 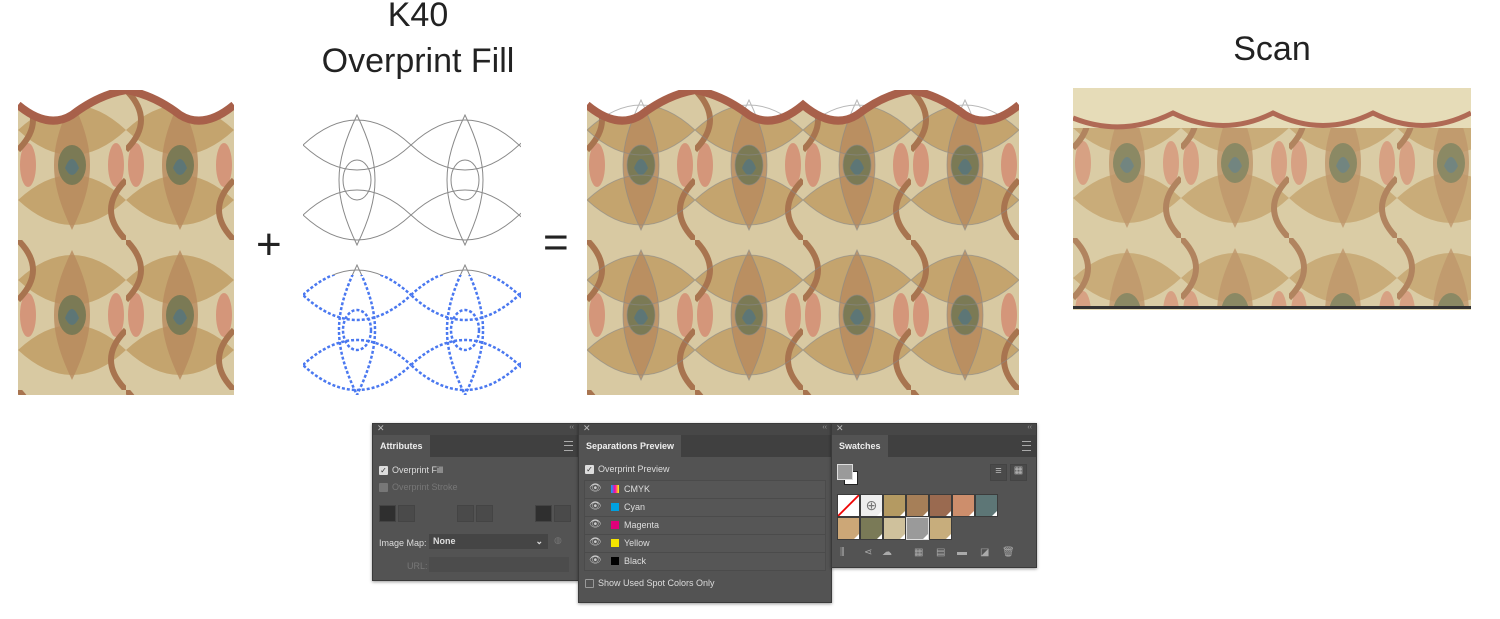 What do you see at coordinates (615, 543) in the screenshot?
I see `yellow-swatch` at bounding box center [615, 543].